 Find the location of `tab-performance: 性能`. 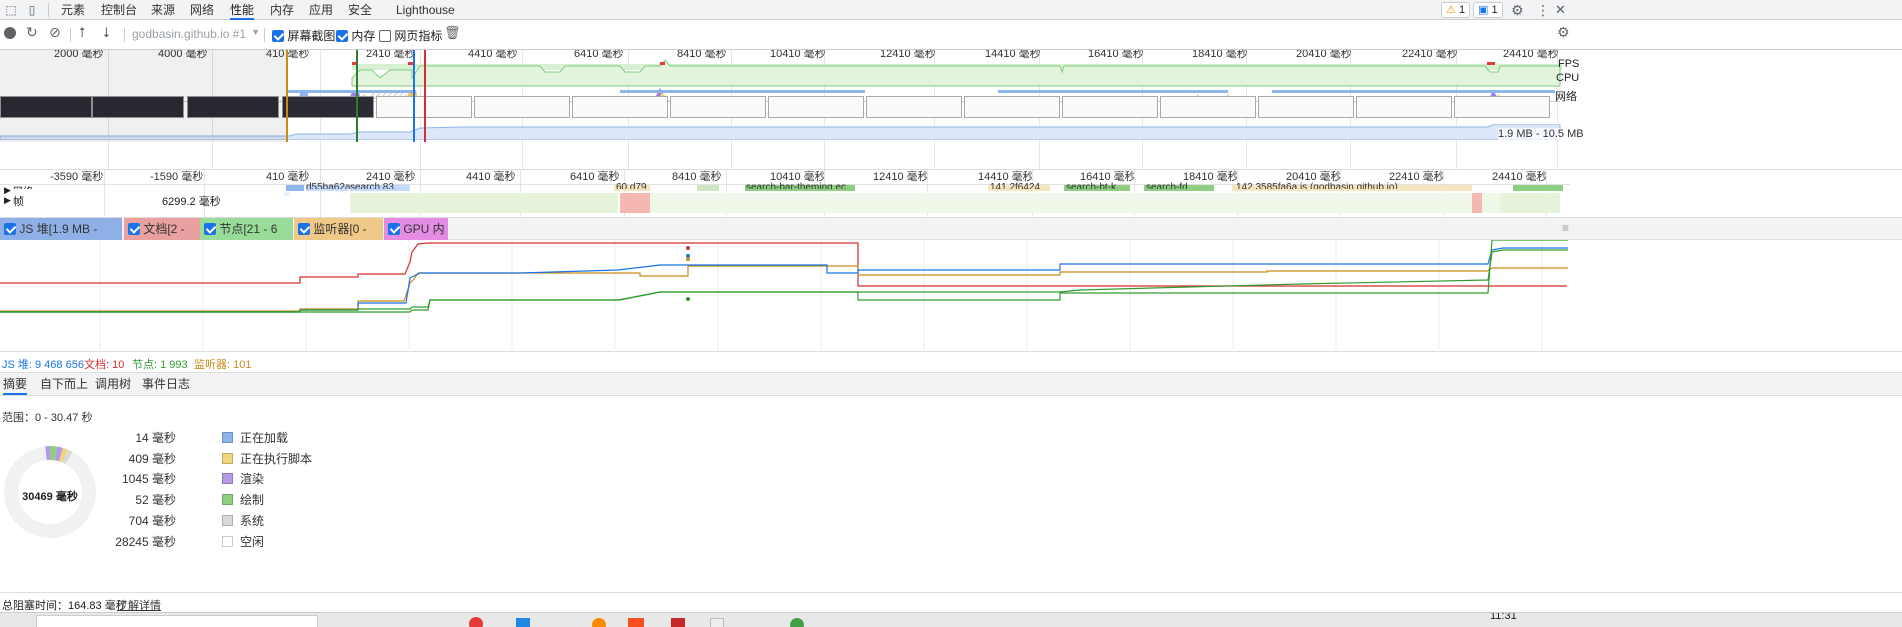

tab-performance: 性能 is located at coordinates (242, 10).